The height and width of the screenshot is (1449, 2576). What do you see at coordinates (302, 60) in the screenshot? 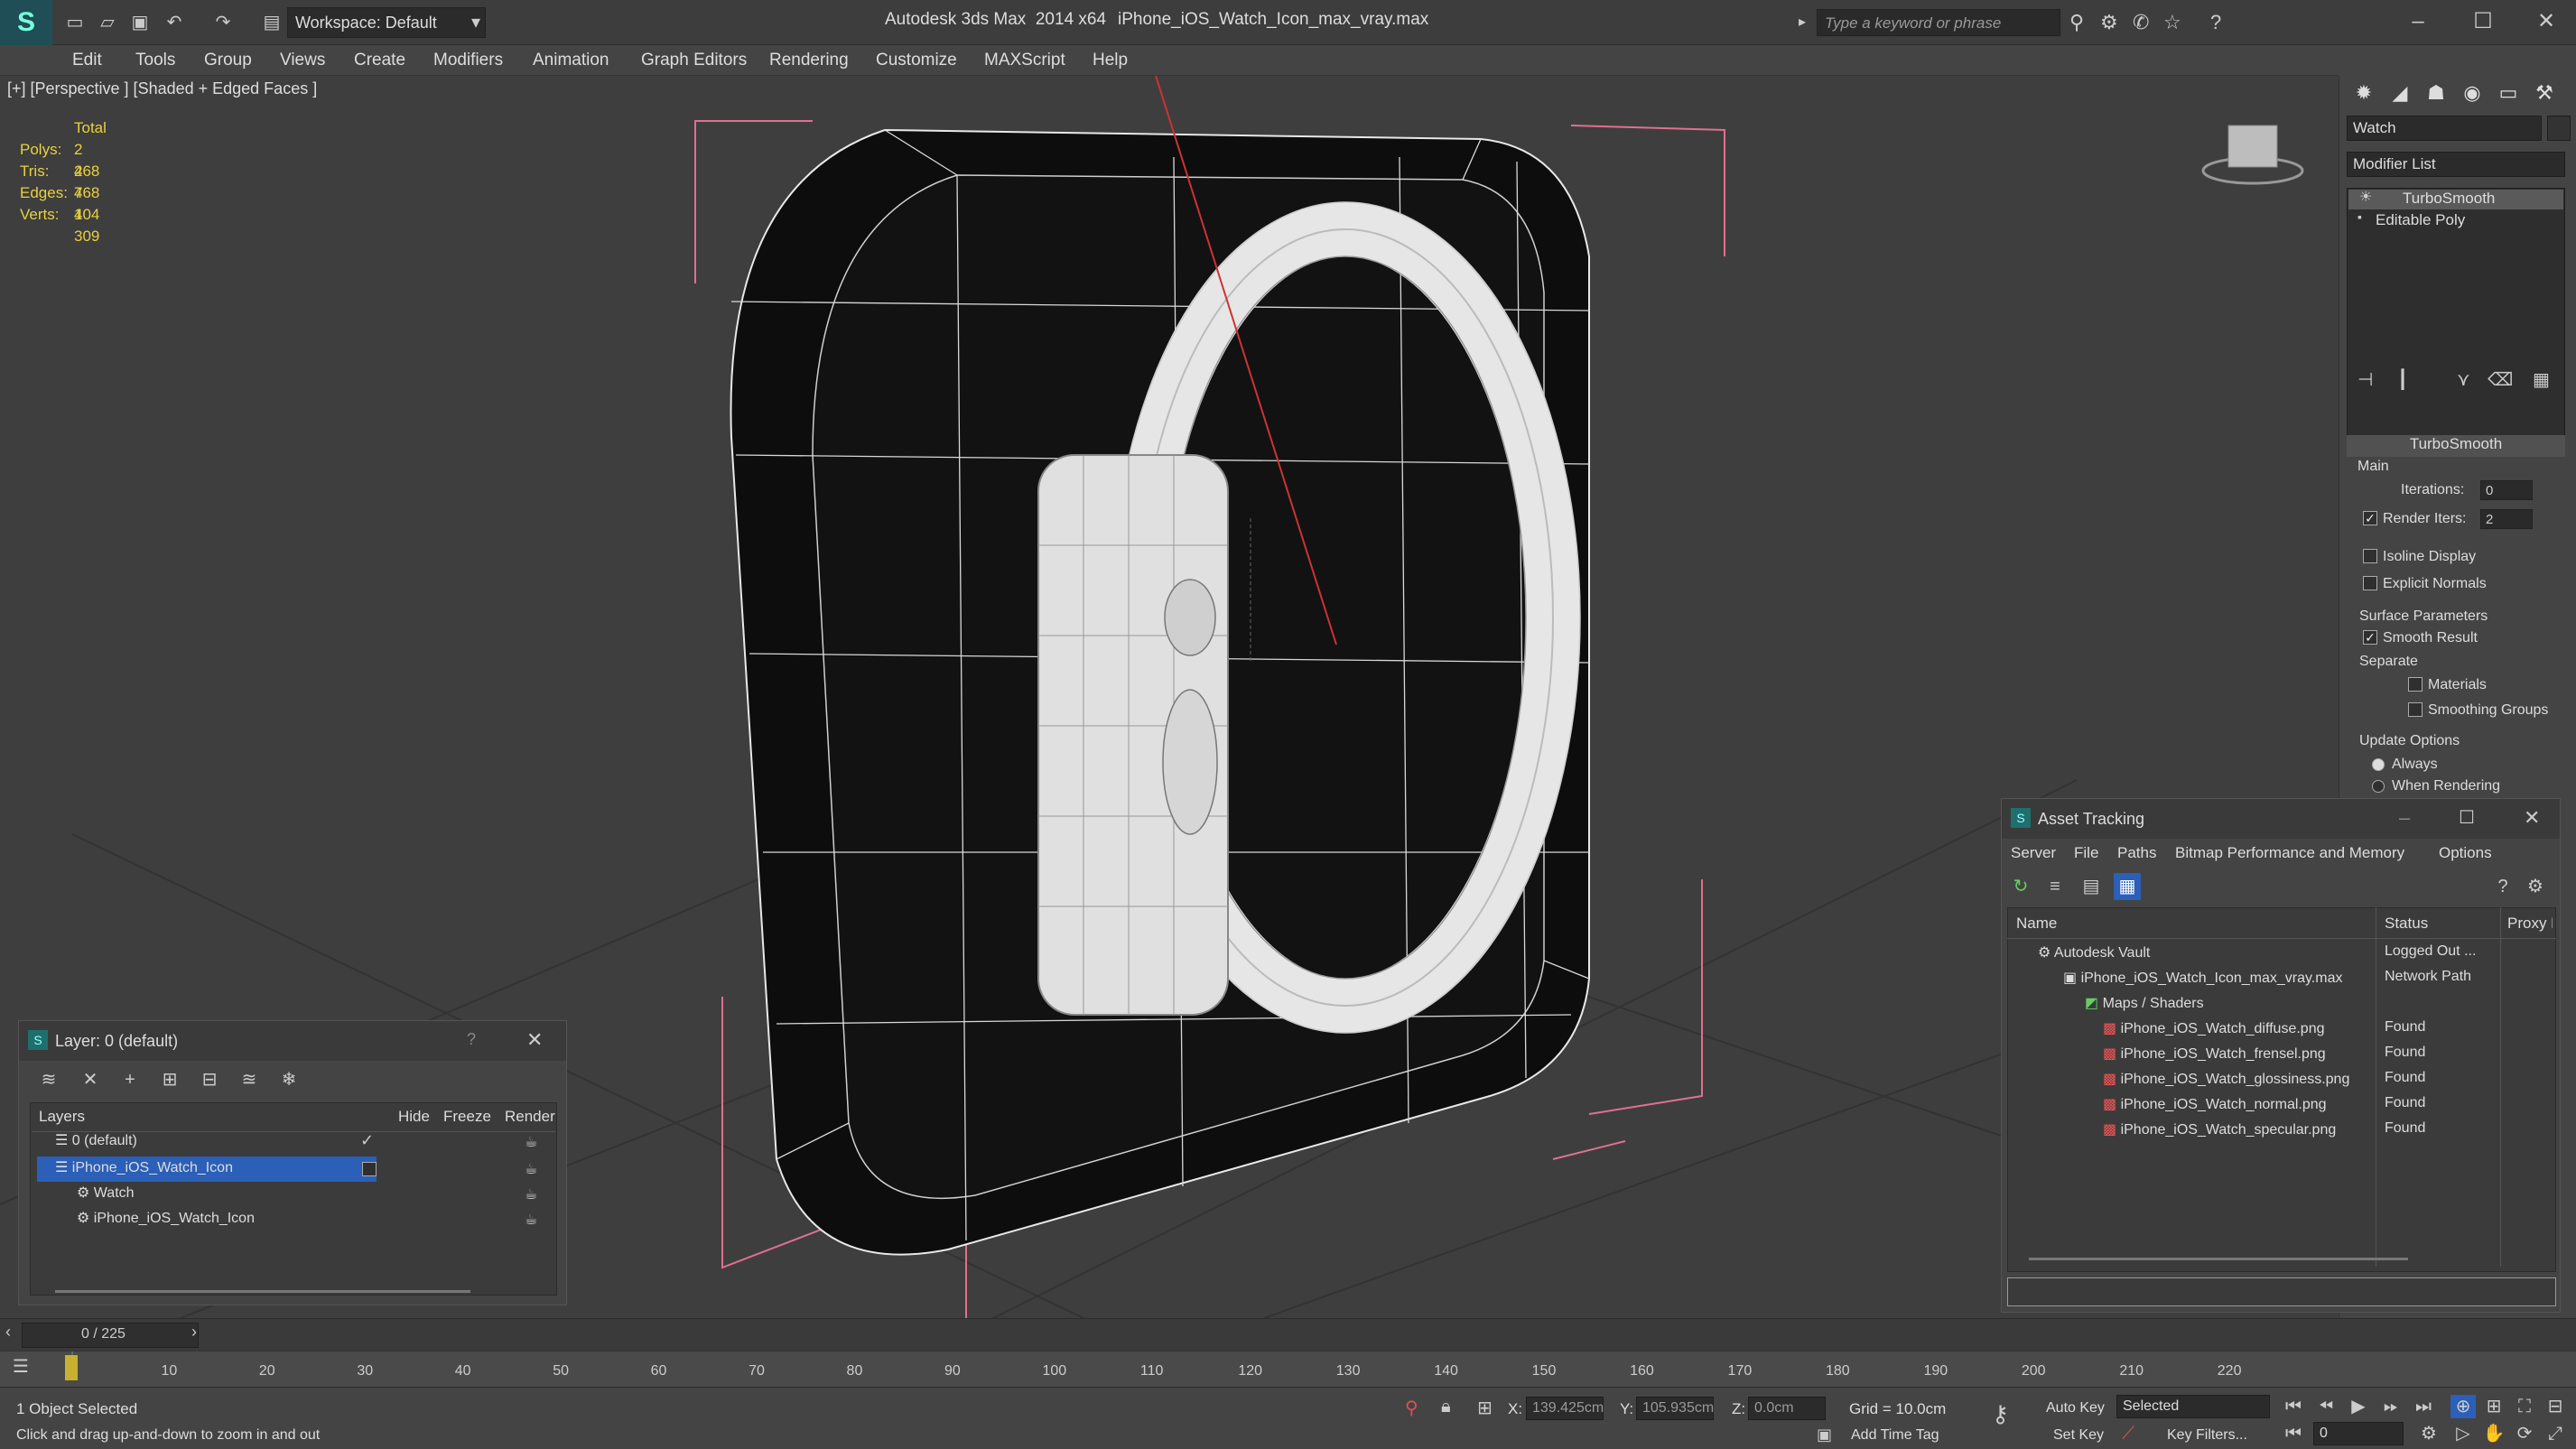
I see `menu-views: Views` at bounding box center [302, 60].